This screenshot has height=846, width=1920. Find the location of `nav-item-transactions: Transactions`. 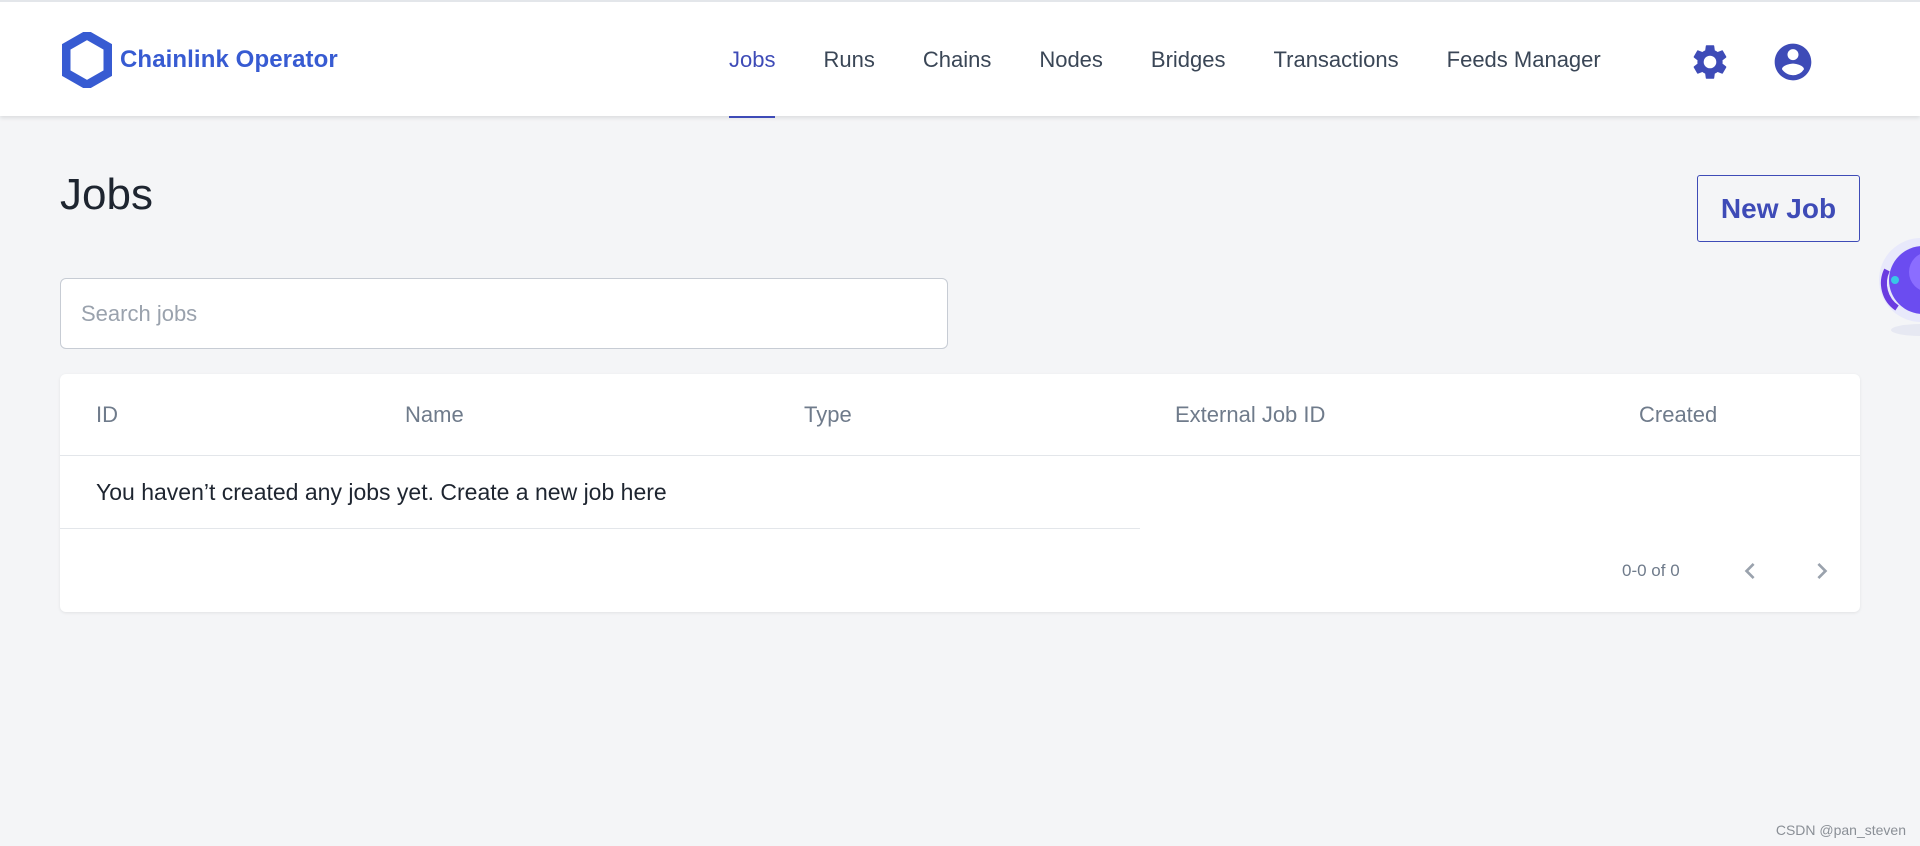

nav-item-transactions: Transactions is located at coordinates (1336, 60).